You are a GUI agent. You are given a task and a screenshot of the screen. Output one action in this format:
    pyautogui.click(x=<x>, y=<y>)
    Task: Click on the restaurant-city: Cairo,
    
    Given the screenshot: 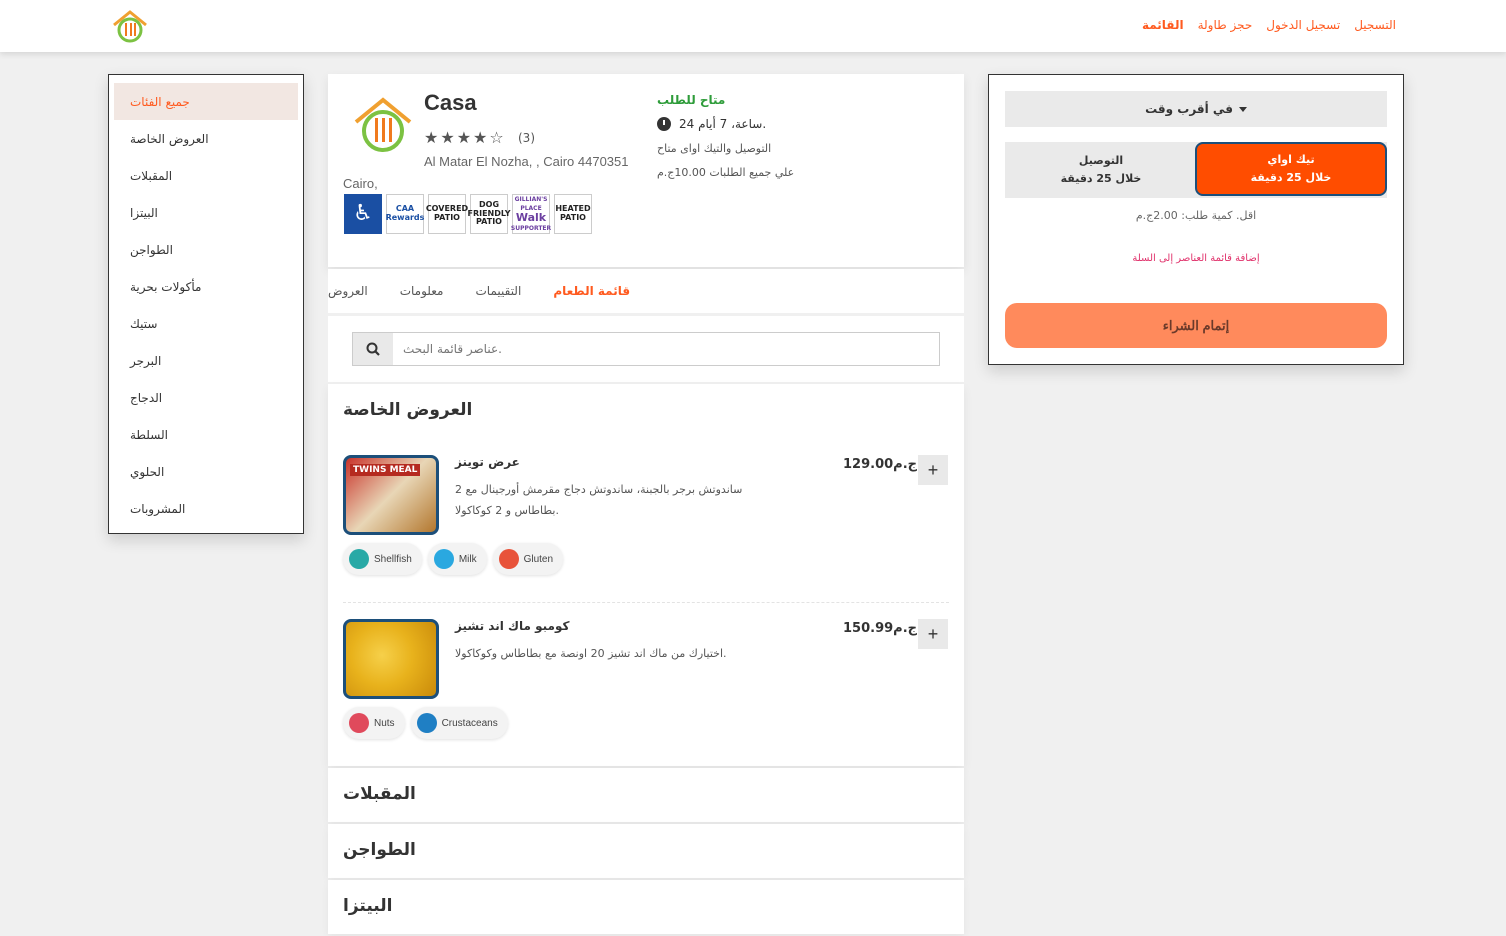 What is the action you would take?
    pyautogui.click(x=360, y=183)
    